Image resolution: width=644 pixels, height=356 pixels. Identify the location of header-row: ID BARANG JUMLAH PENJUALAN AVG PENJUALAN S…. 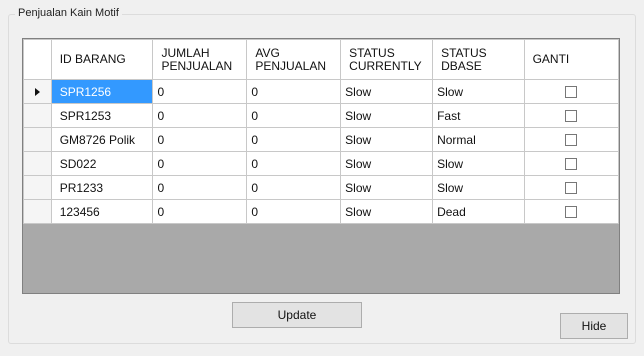
(321, 59).